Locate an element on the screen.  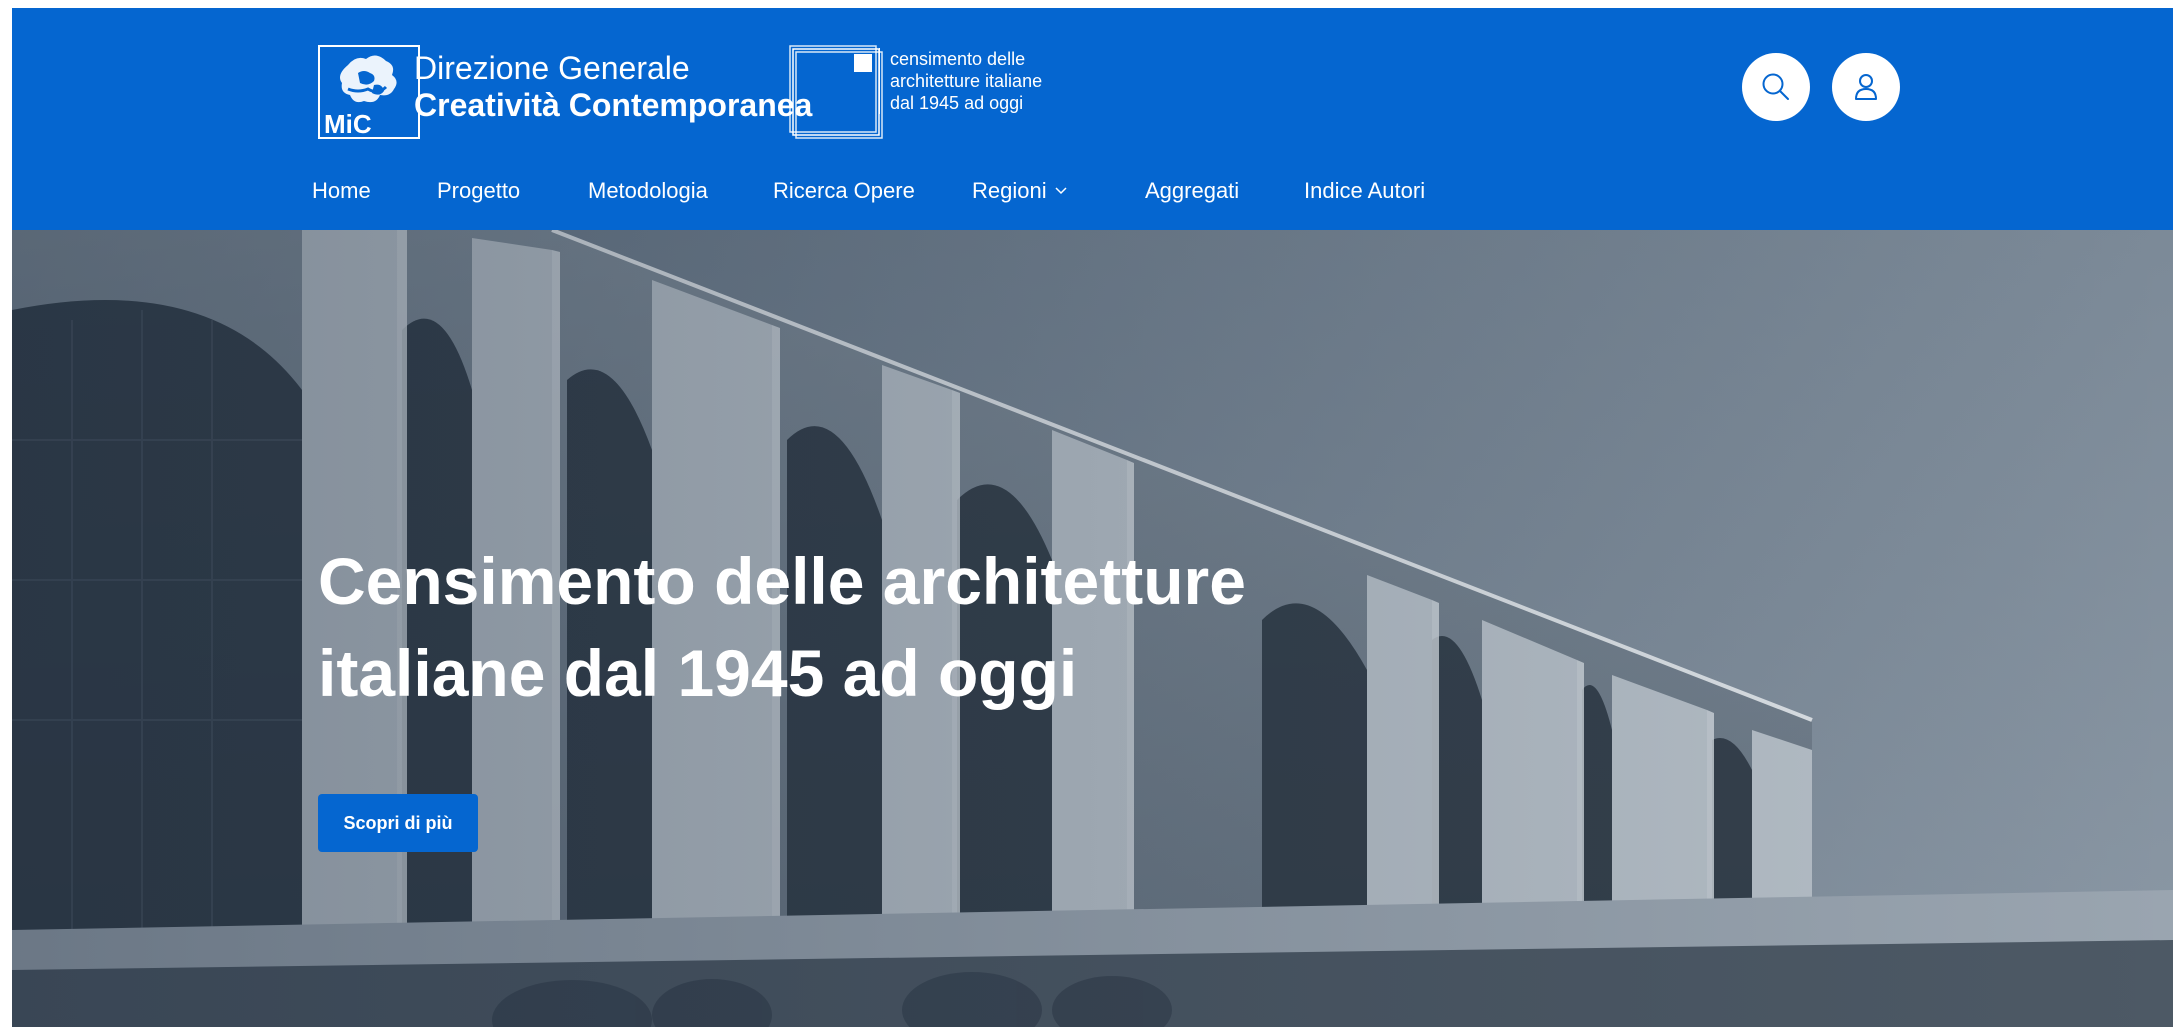
discover-more-button: Scopri di più is located at coordinates (398, 823).